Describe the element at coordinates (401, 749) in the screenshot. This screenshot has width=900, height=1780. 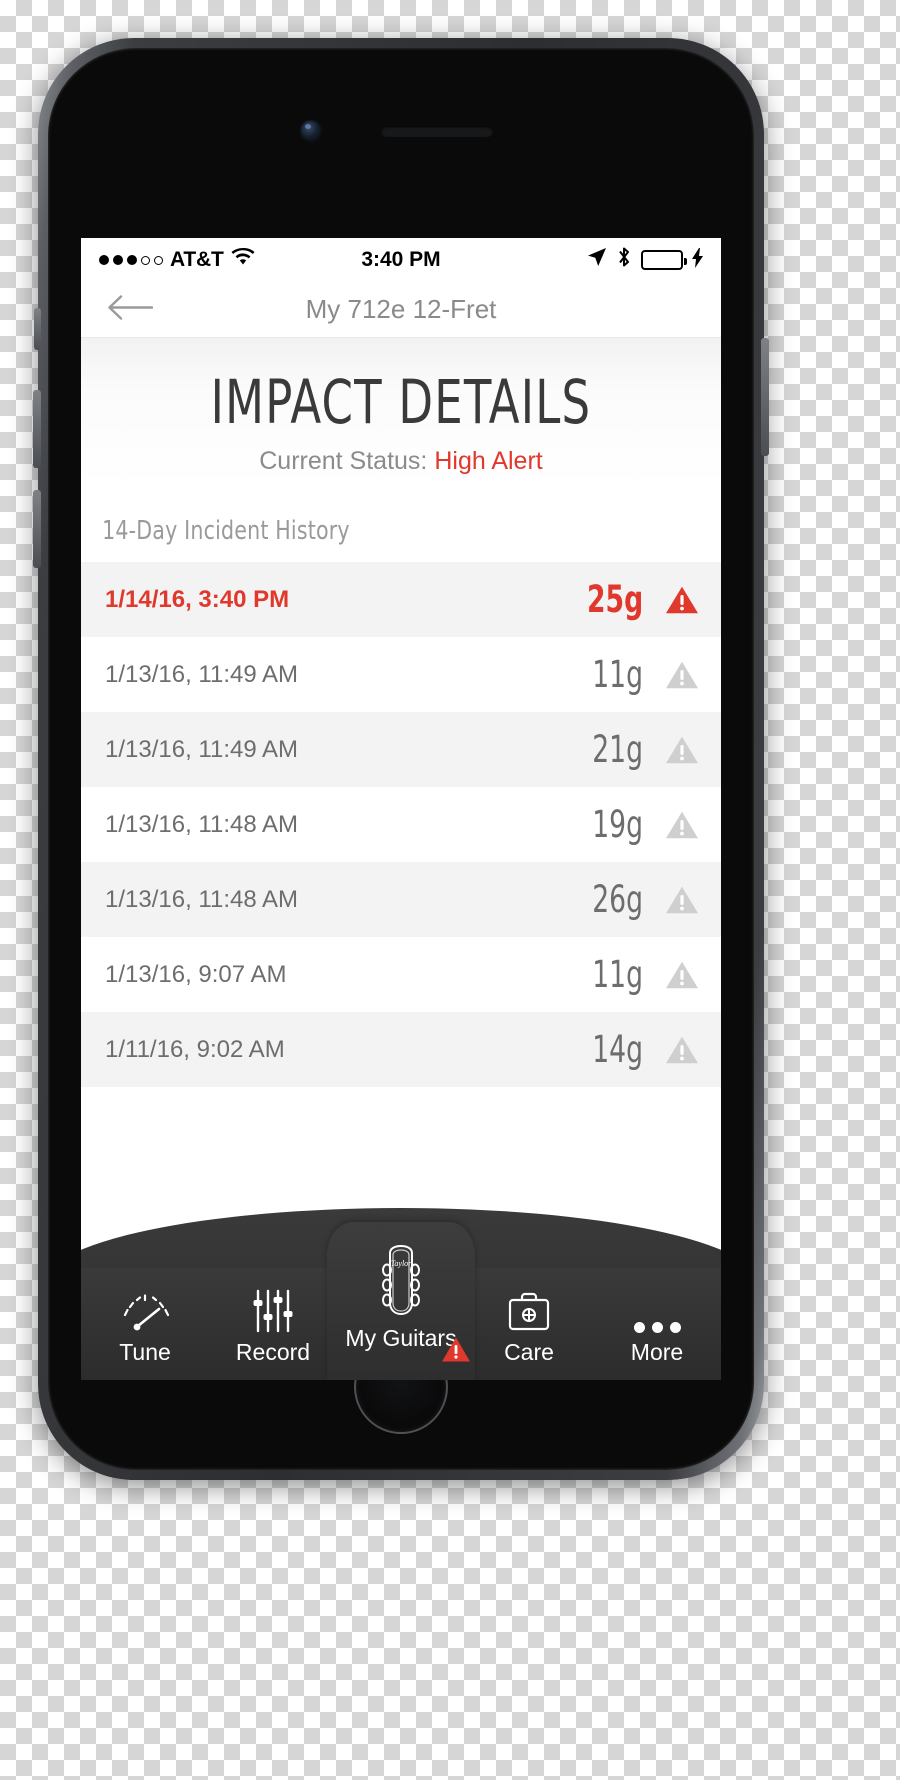
I see `incident-row: 1/13/16, 11:49 AM 21g` at that location.